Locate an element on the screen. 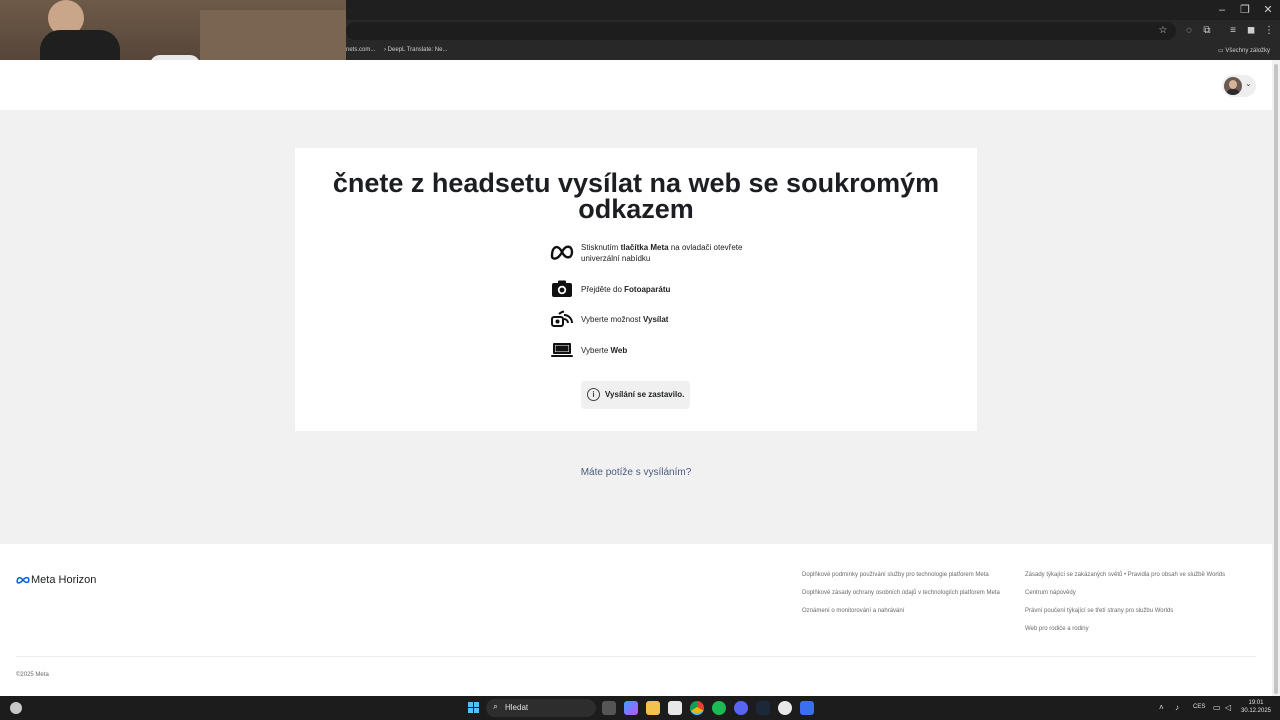 The image size is (1280, 720). chrome-icon is located at coordinates (697, 708).